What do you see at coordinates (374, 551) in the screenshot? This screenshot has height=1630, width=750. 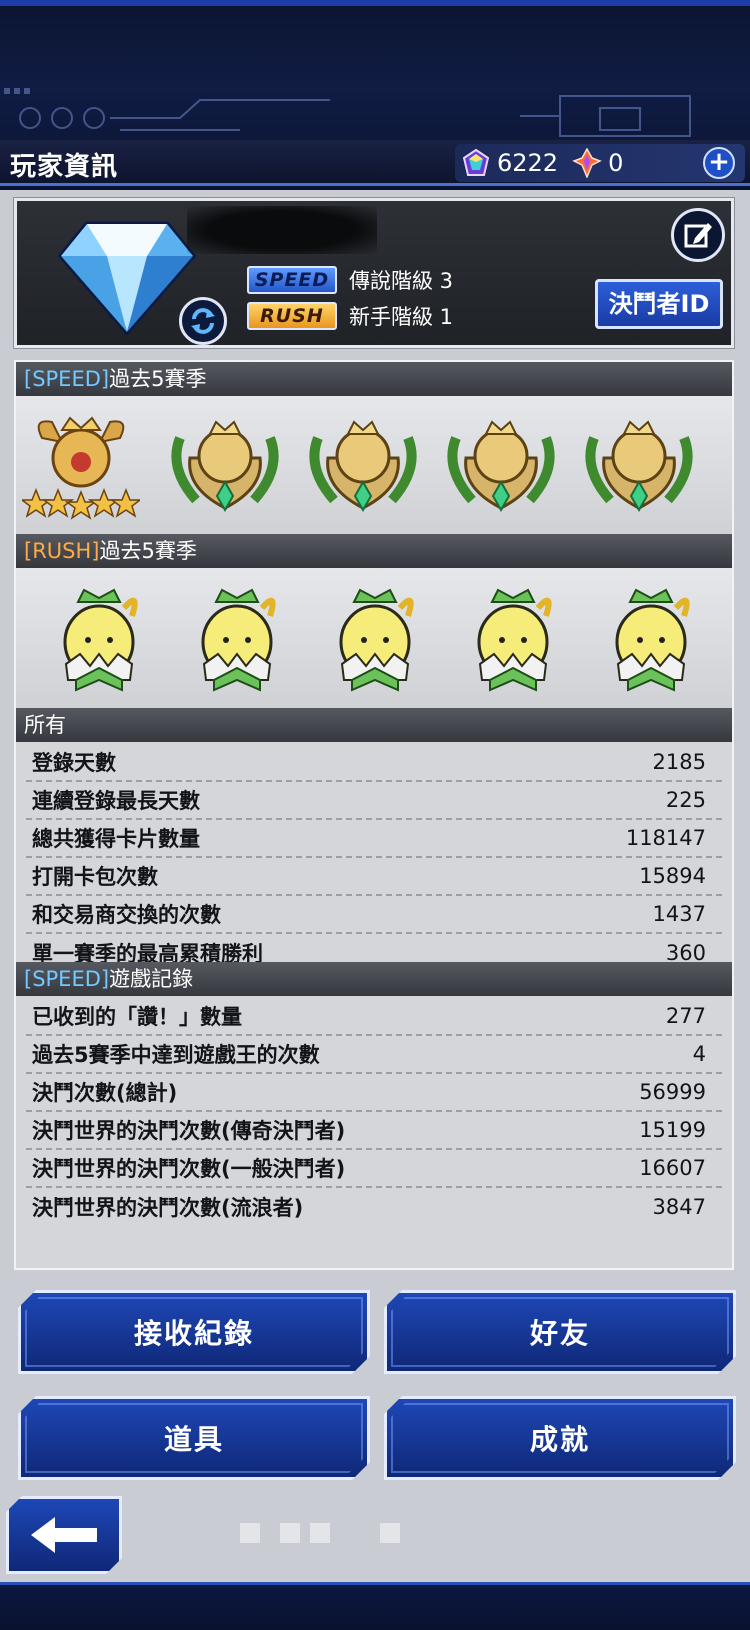 I see `rush-past-header: [RUSH]過去5賽季` at bounding box center [374, 551].